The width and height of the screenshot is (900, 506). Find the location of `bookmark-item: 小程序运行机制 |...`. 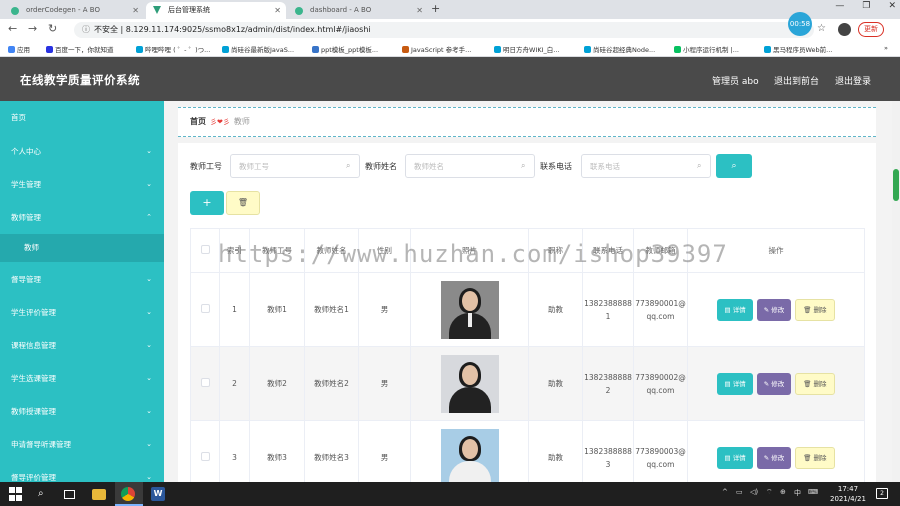

bookmark-item: 小程序运行机制 |... is located at coordinates (706, 49).